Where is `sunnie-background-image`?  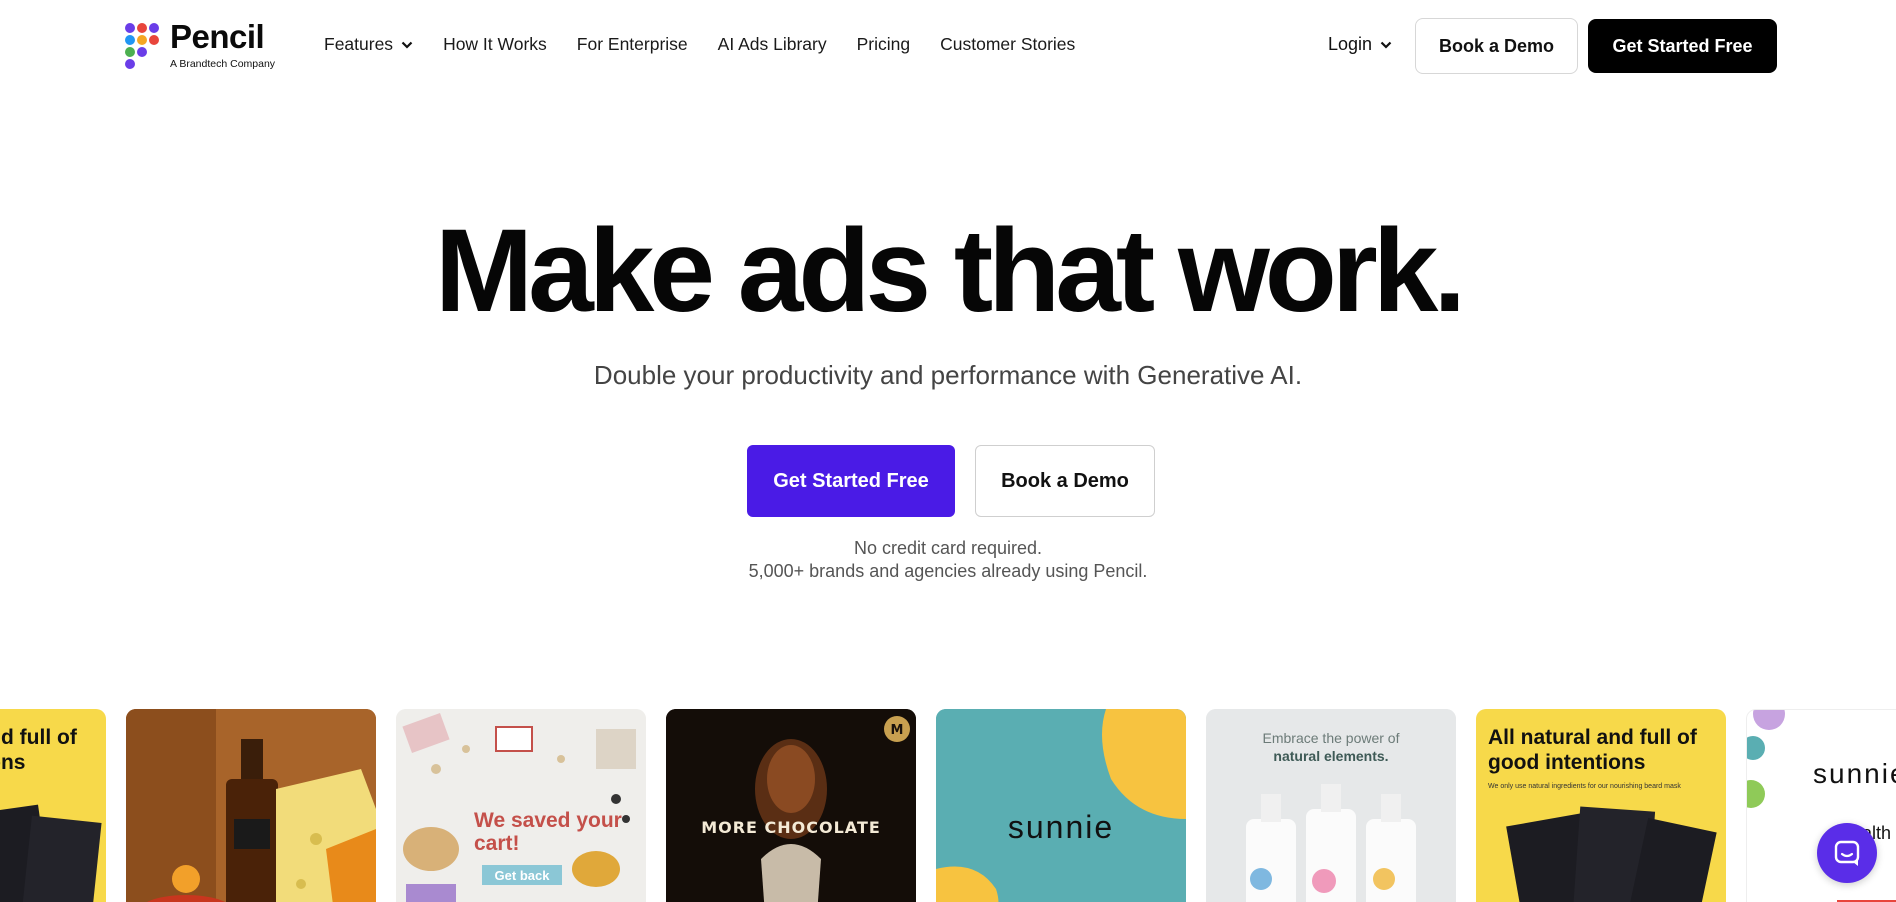
sunnie-background-image is located at coordinates (1061, 805).